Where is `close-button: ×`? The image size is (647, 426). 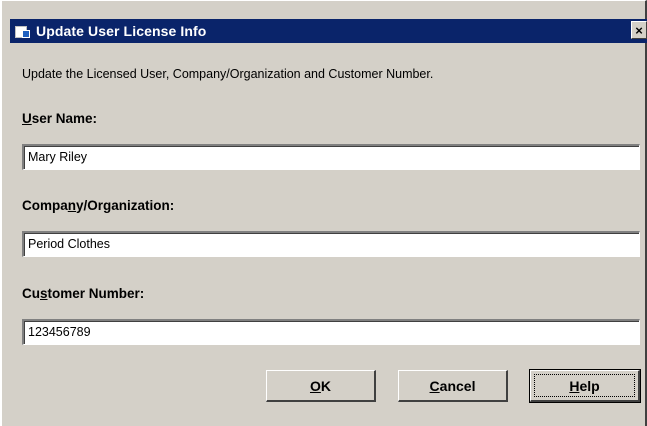 close-button: × is located at coordinates (639, 30).